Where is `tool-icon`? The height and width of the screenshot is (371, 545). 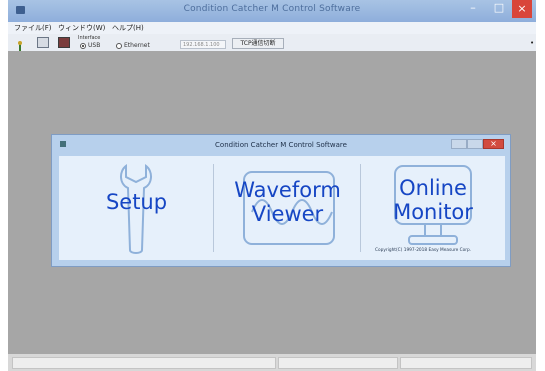
tool-icon is located at coordinates (20, 44).